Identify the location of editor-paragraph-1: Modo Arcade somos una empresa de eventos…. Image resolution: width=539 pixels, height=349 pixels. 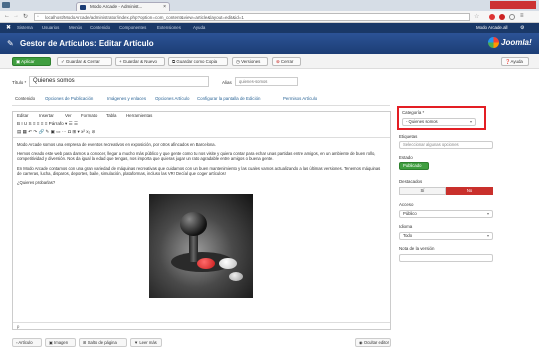
(116, 144).